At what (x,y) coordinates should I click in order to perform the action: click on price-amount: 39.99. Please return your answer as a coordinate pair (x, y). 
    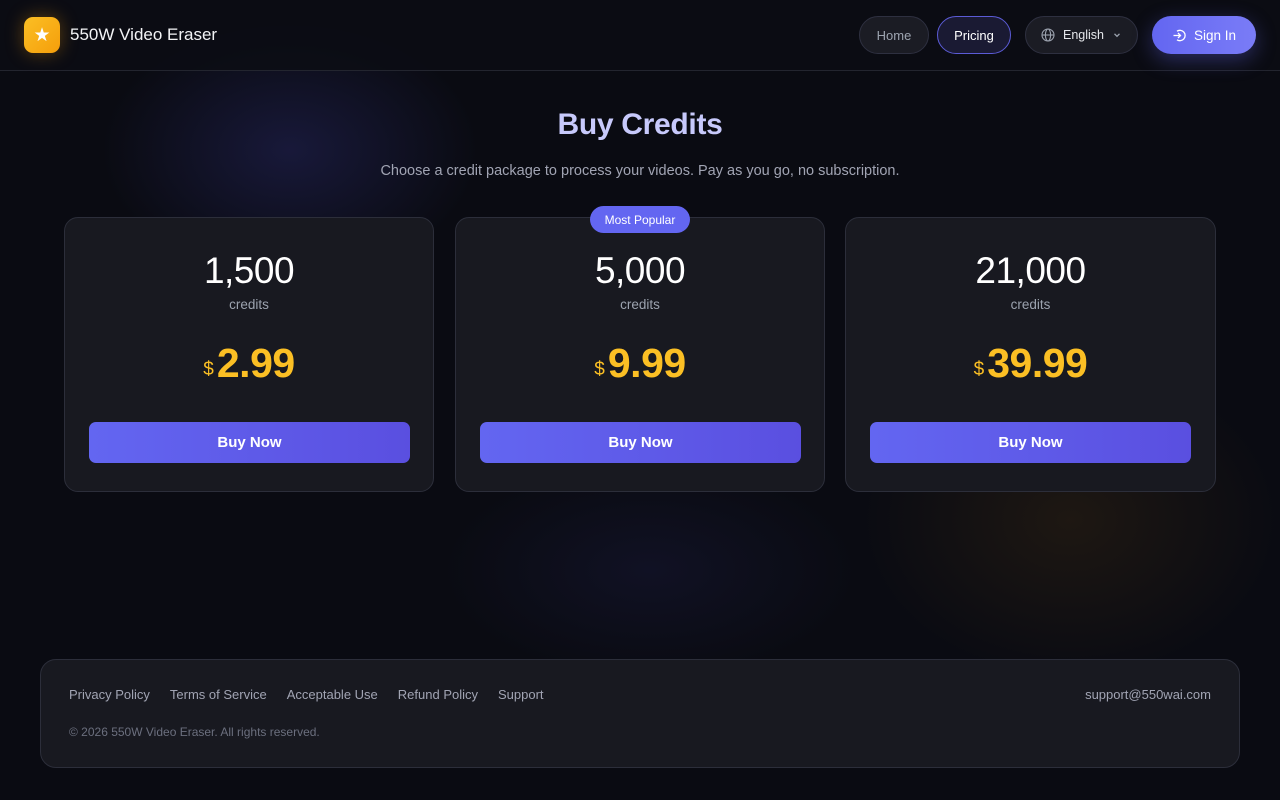
    Looking at the image, I should click on (1037, 363).